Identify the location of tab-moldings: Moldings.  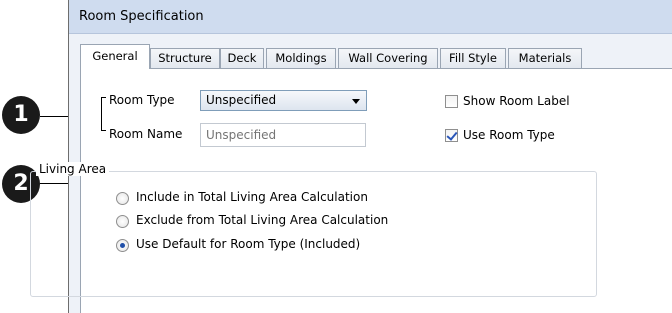
(301, 58).